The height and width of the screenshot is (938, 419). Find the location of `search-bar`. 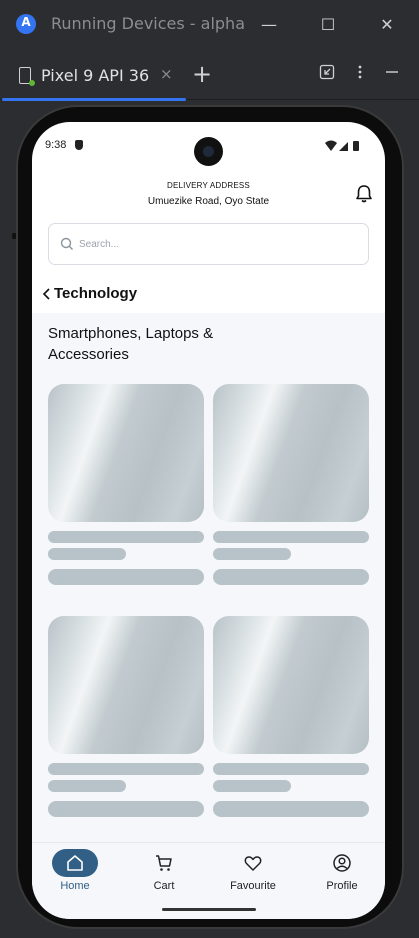

search-bar is located at coordinates (208, 244).